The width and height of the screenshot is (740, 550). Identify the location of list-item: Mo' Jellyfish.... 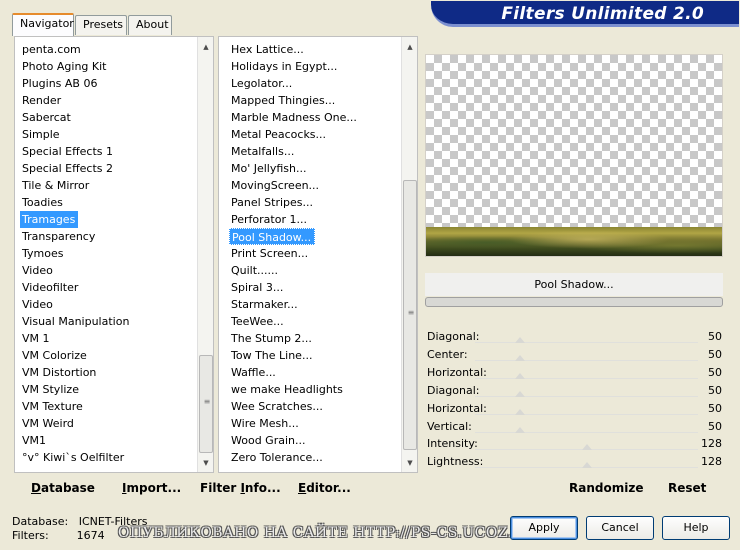
(268, 168).